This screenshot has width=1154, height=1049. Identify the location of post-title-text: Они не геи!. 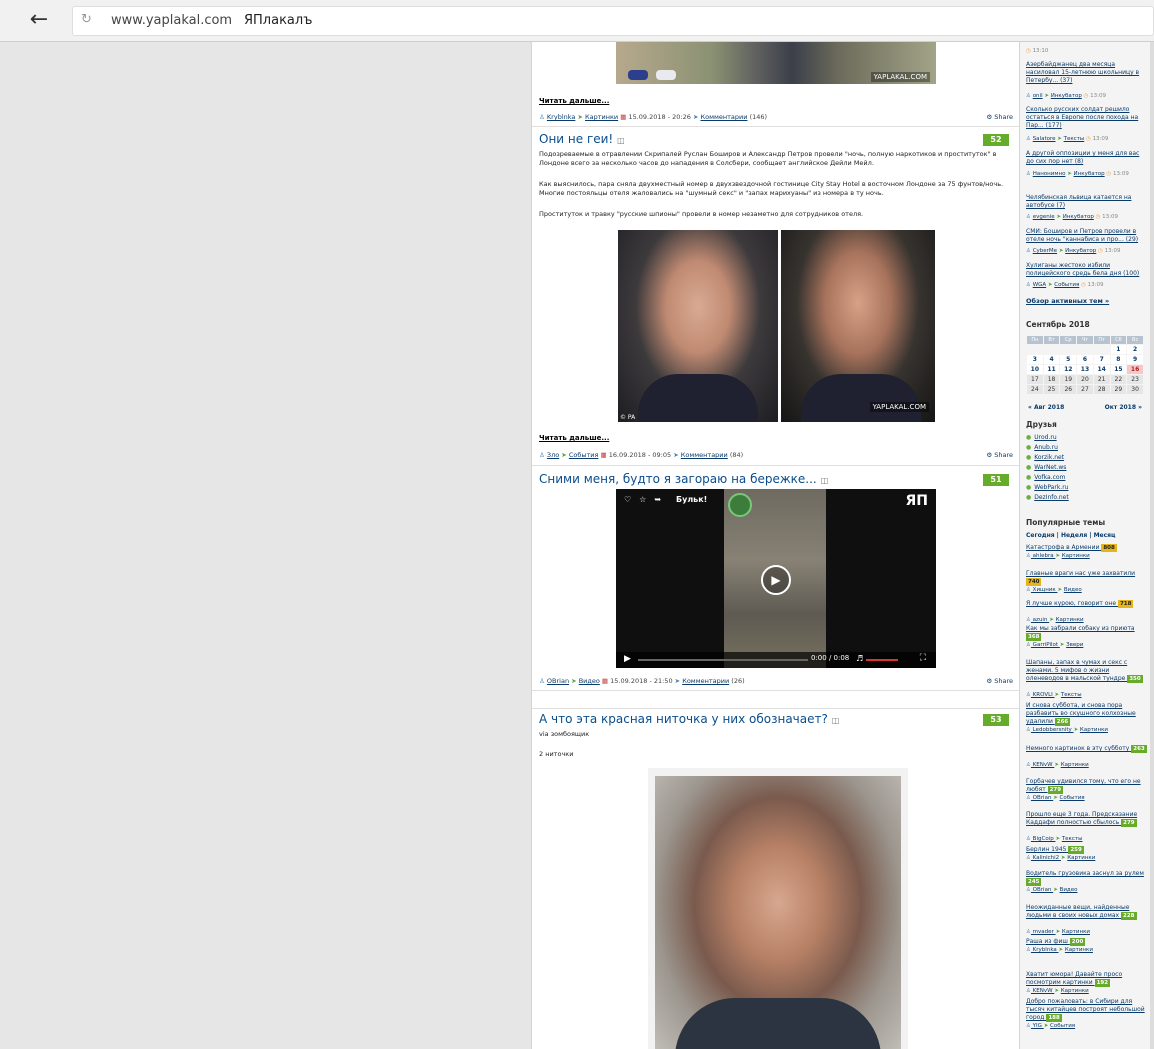
(576, 139).